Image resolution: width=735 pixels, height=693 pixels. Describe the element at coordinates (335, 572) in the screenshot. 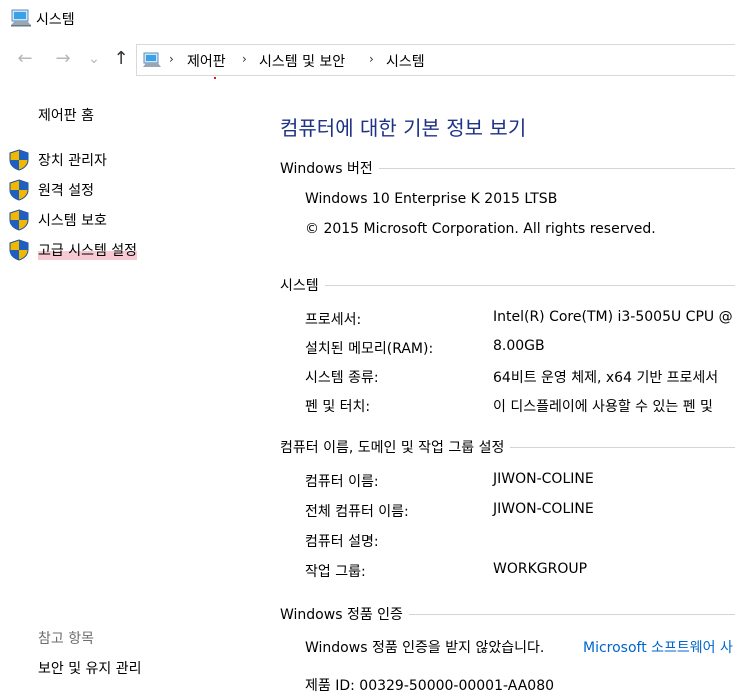

I see `workgroup-label: 작업 그룹:` at that location.